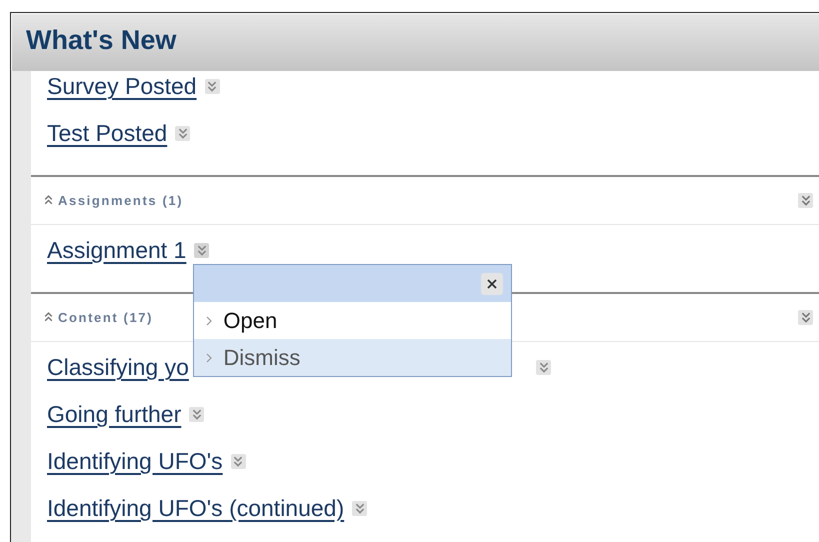 The height and width of the screenshot is (542, 819). What do you see at coordinates (195, 508) in the screenshot?
I see `item-link: Identifying UFO's (continued)` at bounding box center [195, 508].